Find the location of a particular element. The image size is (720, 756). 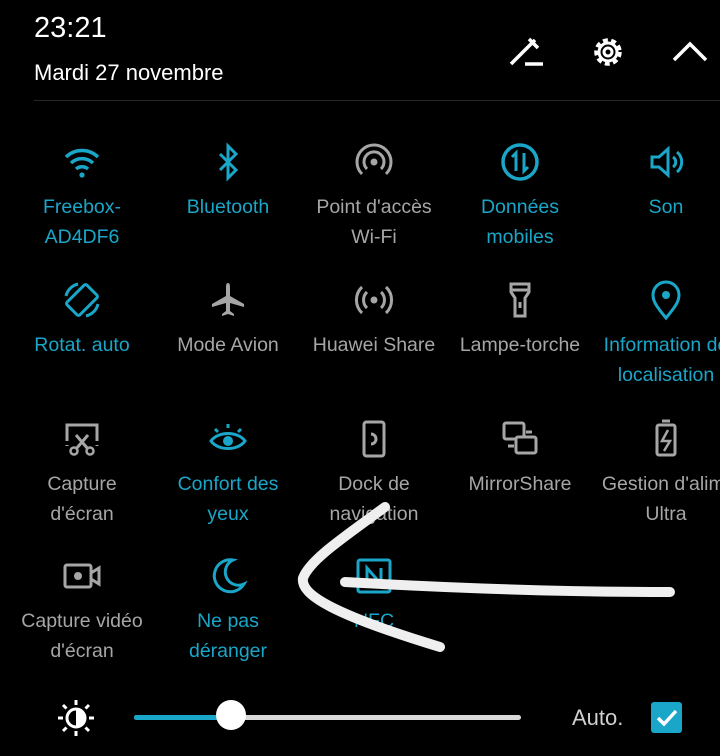

tile-label: Rotat. auto is located at coordinates (82, 345).